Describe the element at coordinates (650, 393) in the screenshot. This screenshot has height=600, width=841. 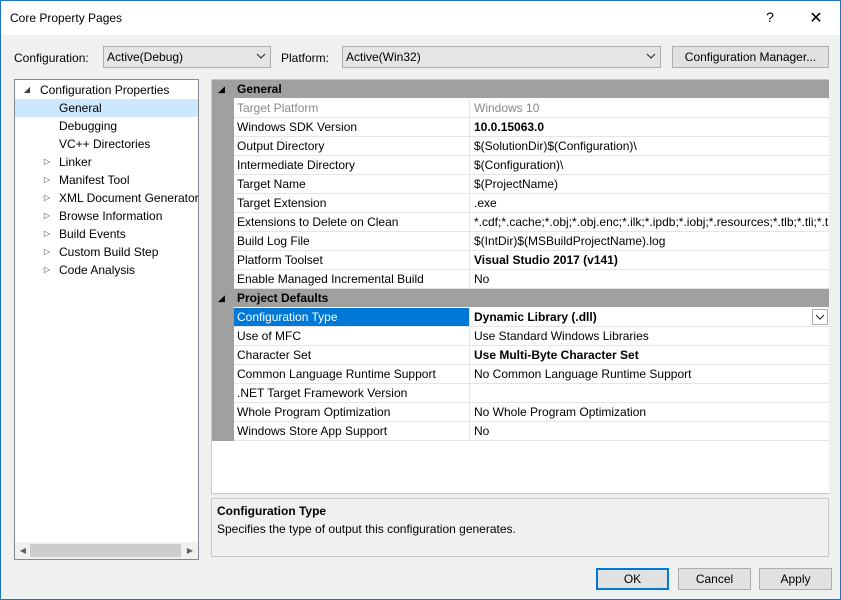
I see `property-value` at that location.